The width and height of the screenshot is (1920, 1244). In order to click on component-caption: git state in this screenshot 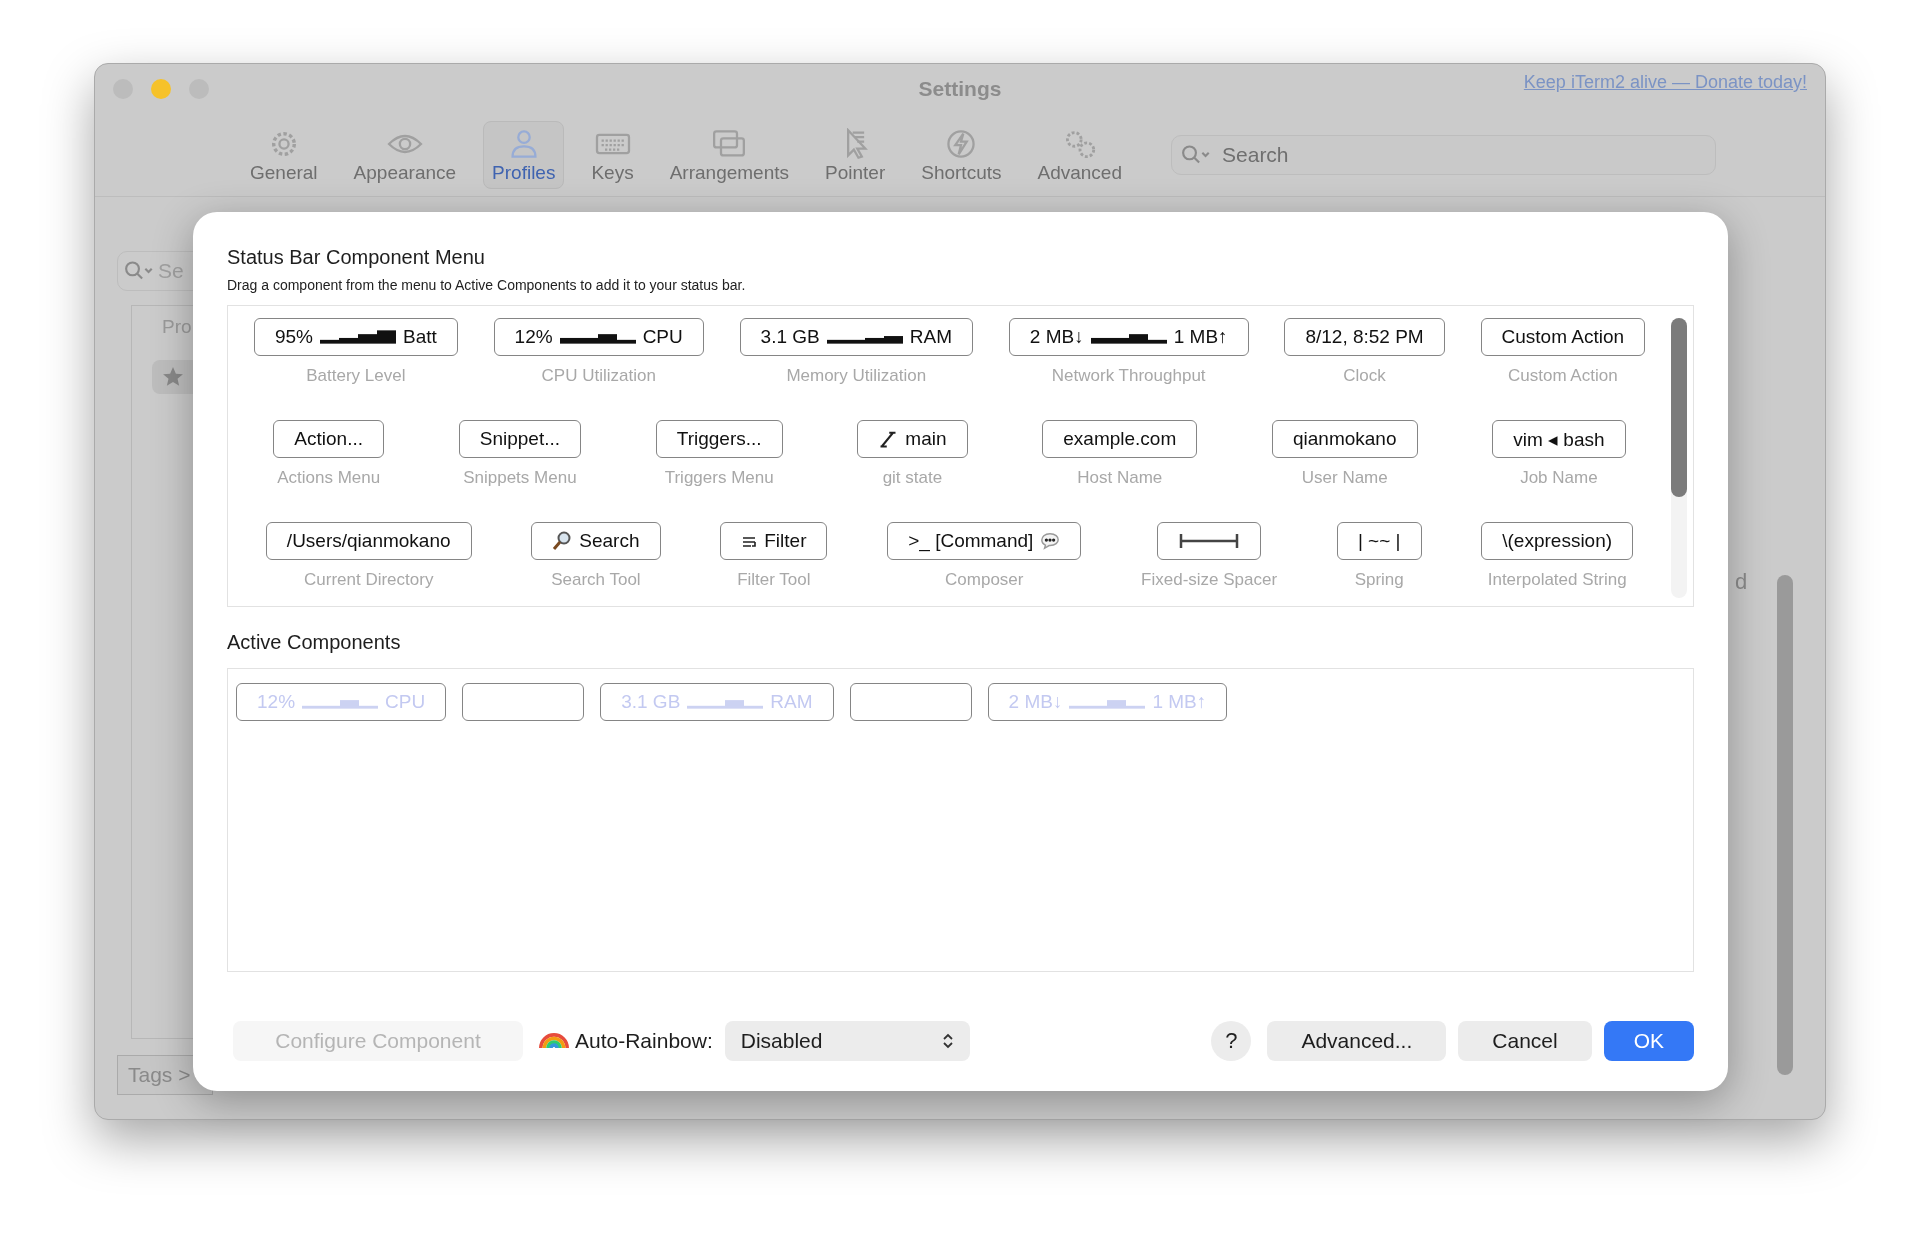, I will do `click(912, 478)`.